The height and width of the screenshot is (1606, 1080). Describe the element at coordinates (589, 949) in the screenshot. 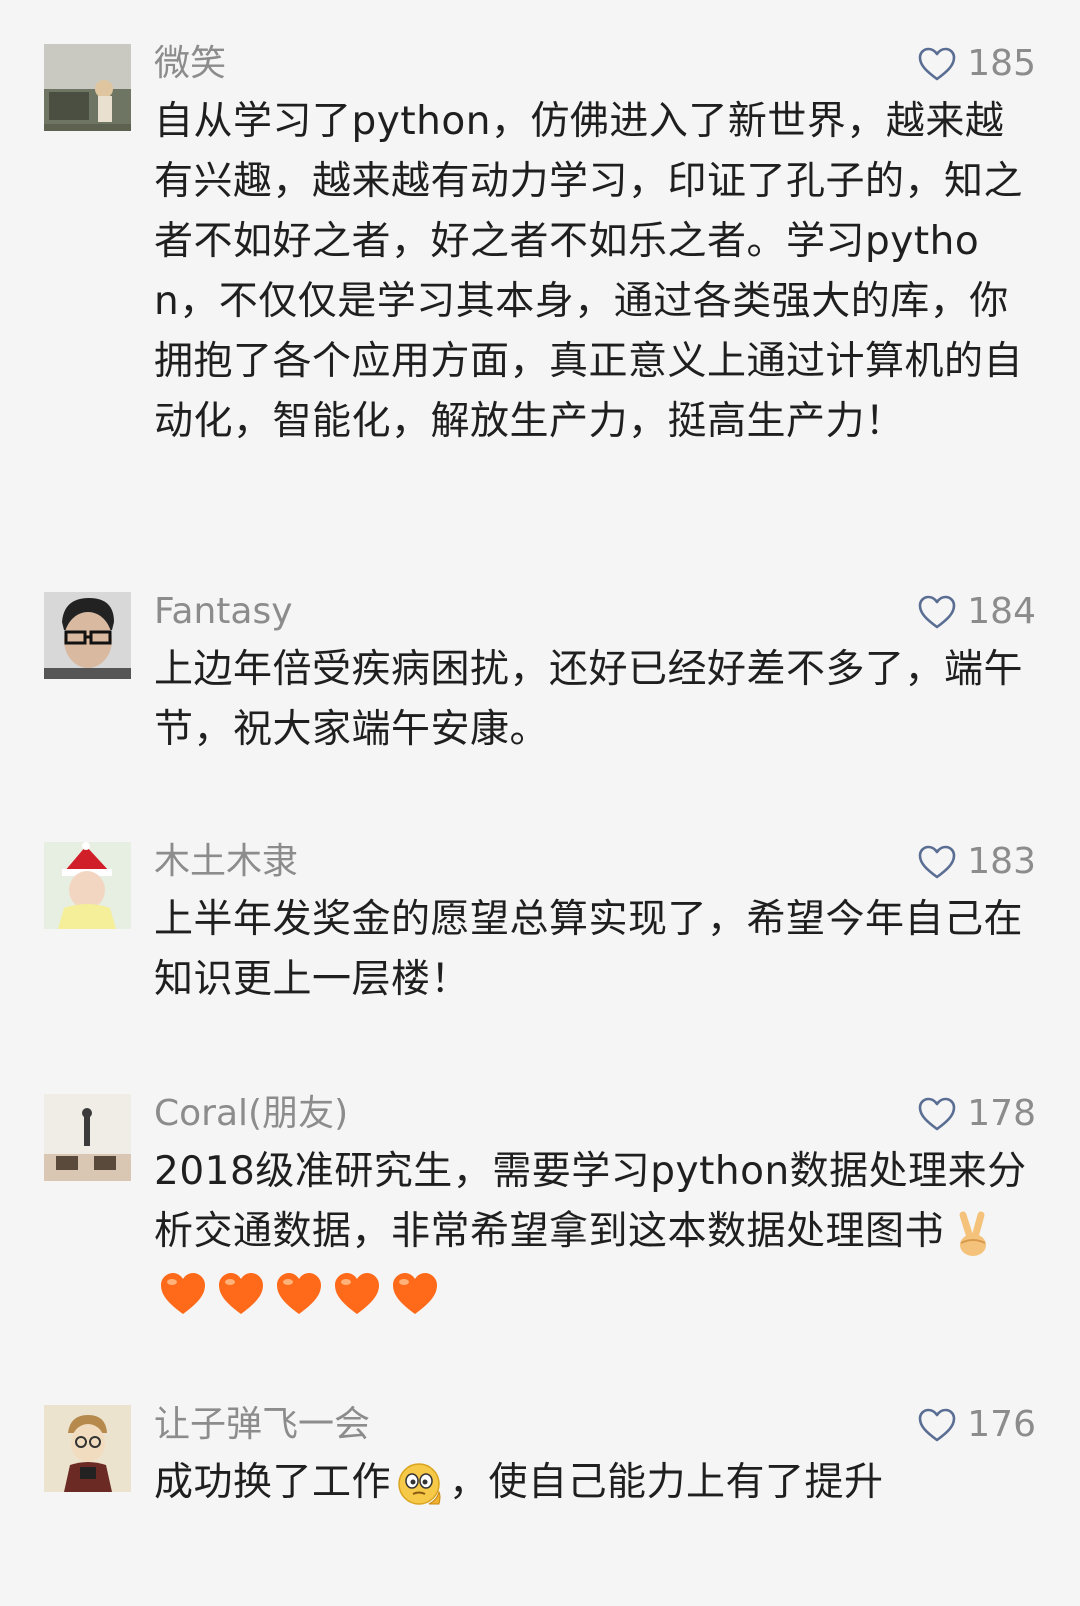

I see `comment-text: 上半年发奖金的愿望总算实现了，希望今年自己在知识更上一层楼！` at that location.